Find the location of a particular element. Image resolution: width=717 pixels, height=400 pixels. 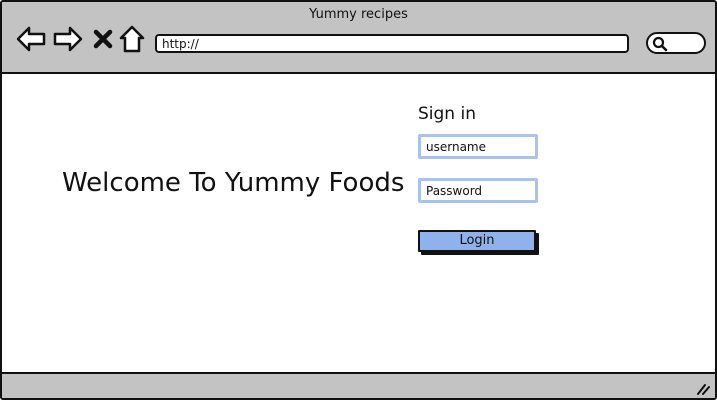

home-icon is located at coordinates (132, 39).